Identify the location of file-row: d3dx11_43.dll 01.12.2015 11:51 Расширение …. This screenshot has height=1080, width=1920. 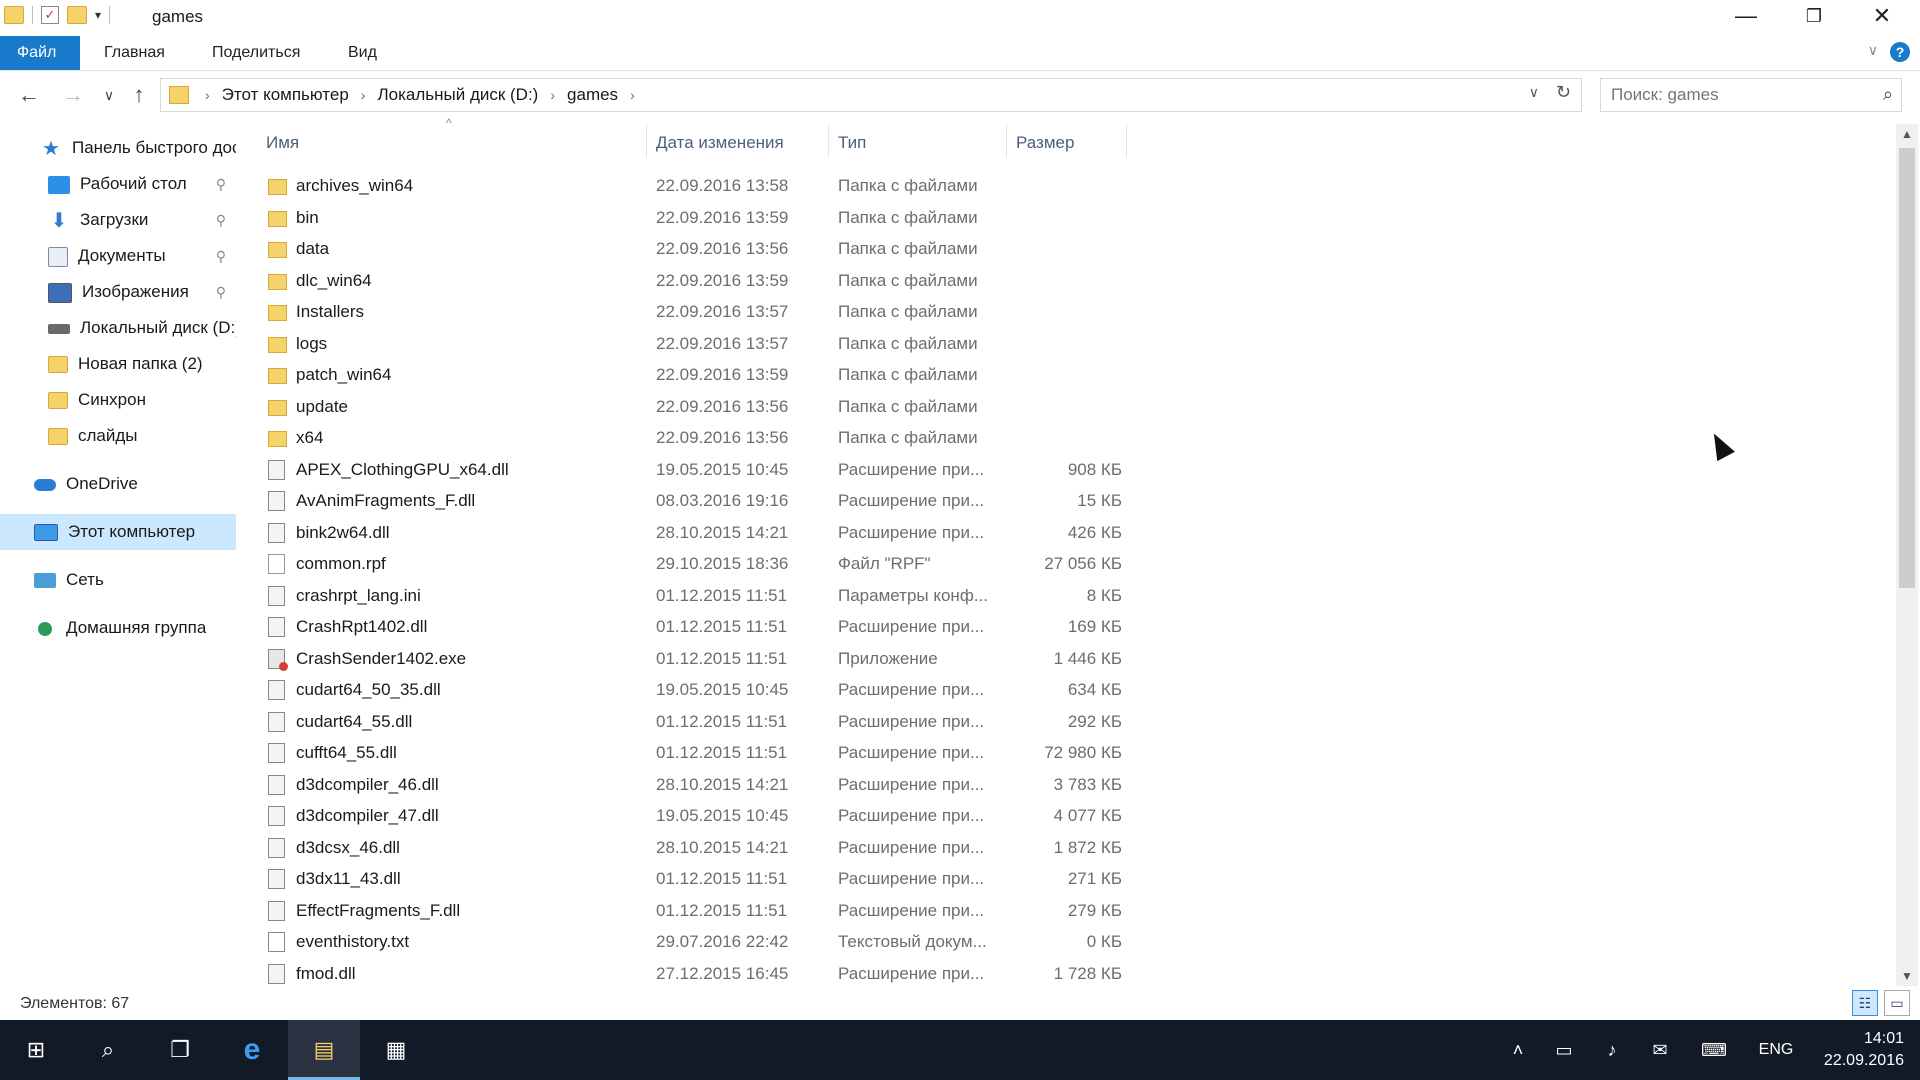
(694, 879).